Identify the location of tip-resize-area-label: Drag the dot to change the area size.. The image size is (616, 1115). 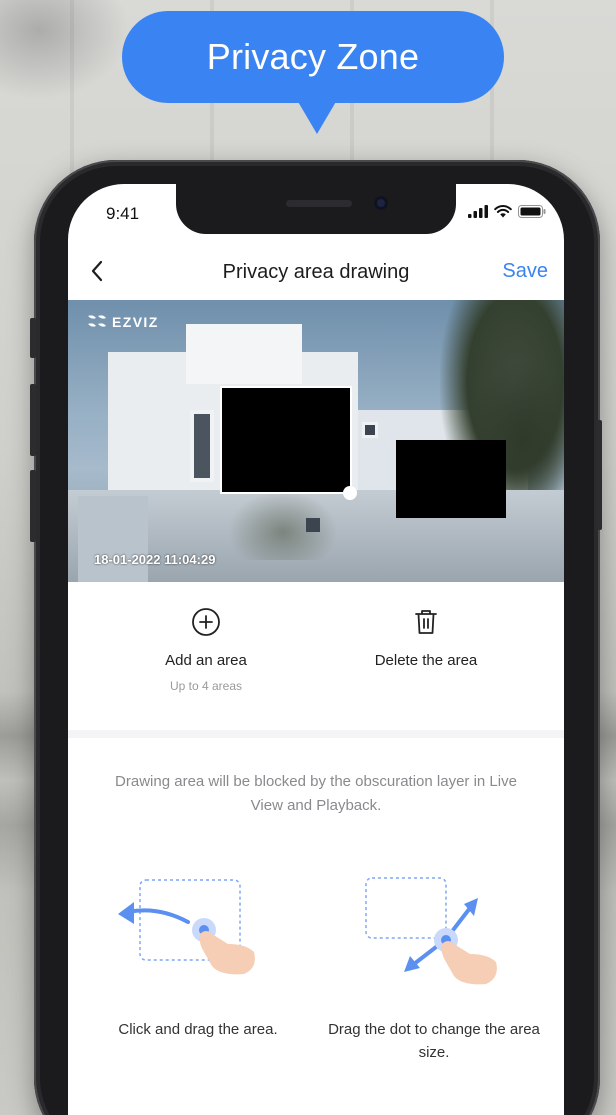
(434, 1041).